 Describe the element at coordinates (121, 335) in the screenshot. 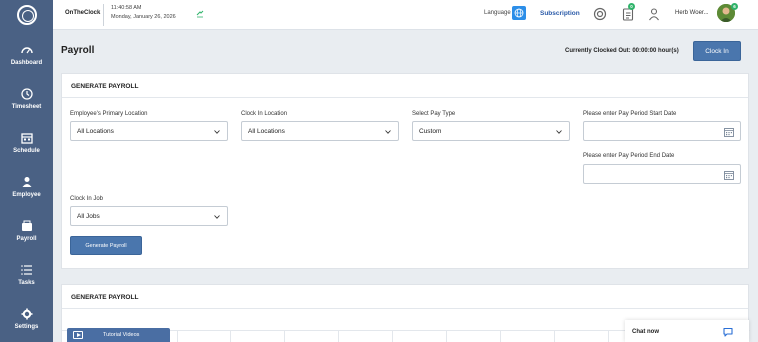

I see `tutorial-label: Tutorial Videos` at that location.